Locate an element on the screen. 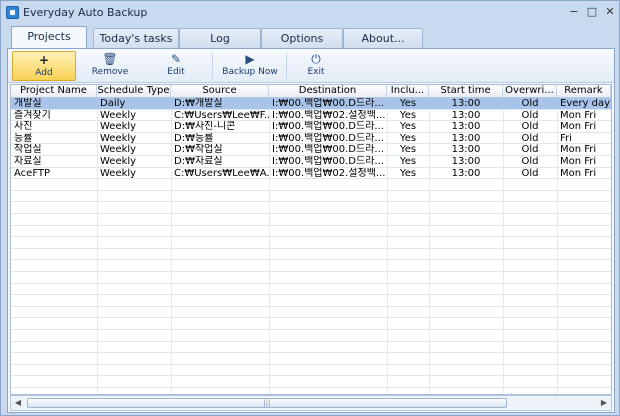  horizontal-scrollbar: ◀ ||| ▶ is located at coordinates (311, 403).